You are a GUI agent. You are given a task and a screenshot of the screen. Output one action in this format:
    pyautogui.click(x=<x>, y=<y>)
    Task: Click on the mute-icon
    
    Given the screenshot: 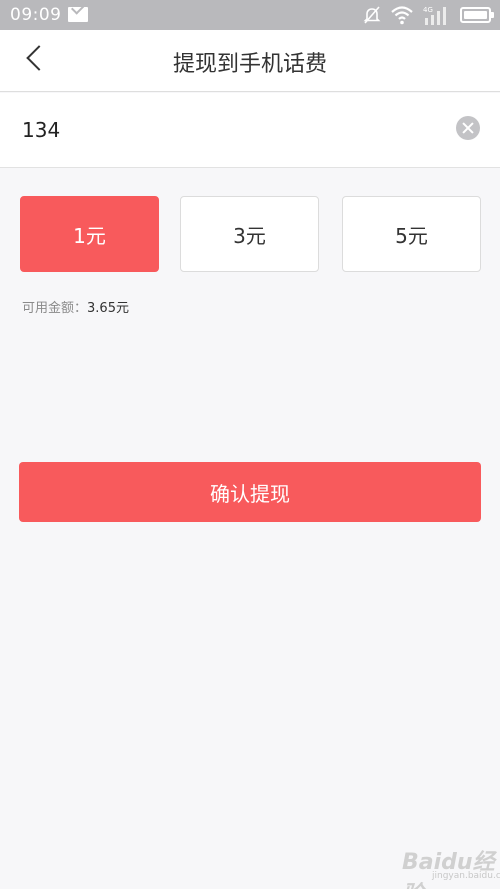 What is the action you would take?
    pyautogui.click(x=372, y=15)
    